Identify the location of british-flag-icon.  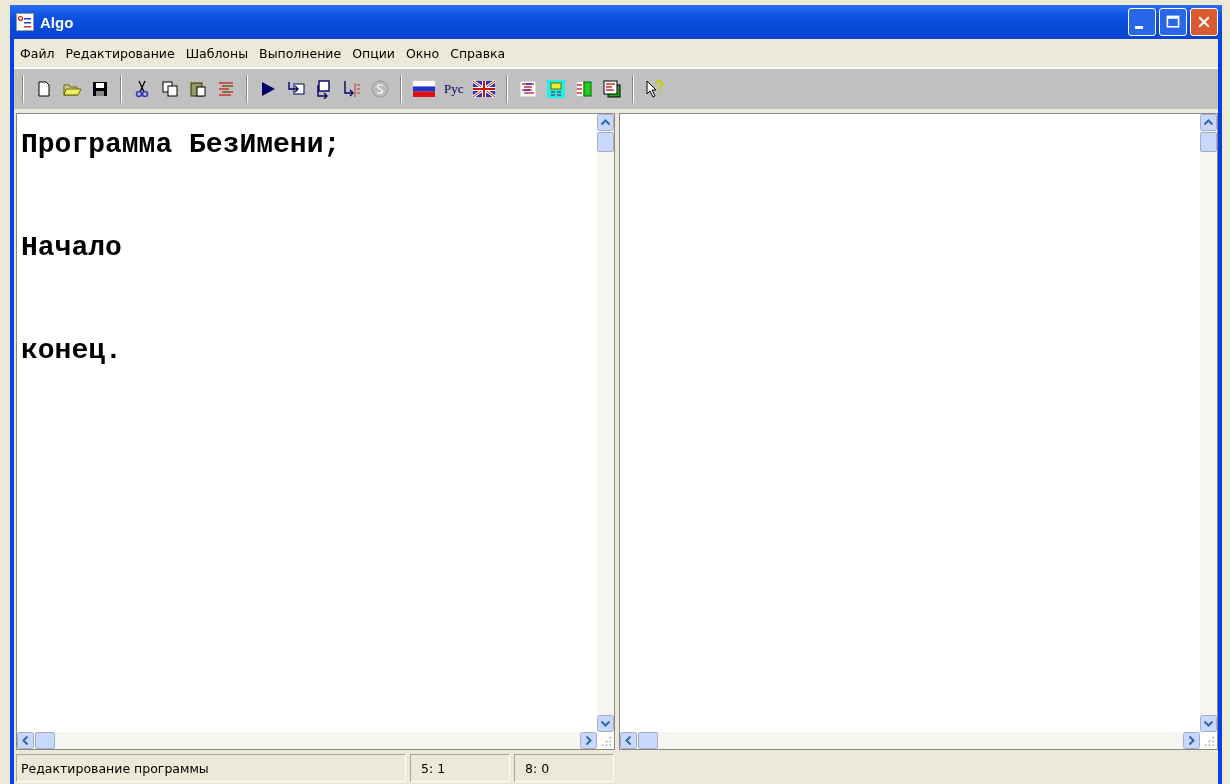
(483, 89).